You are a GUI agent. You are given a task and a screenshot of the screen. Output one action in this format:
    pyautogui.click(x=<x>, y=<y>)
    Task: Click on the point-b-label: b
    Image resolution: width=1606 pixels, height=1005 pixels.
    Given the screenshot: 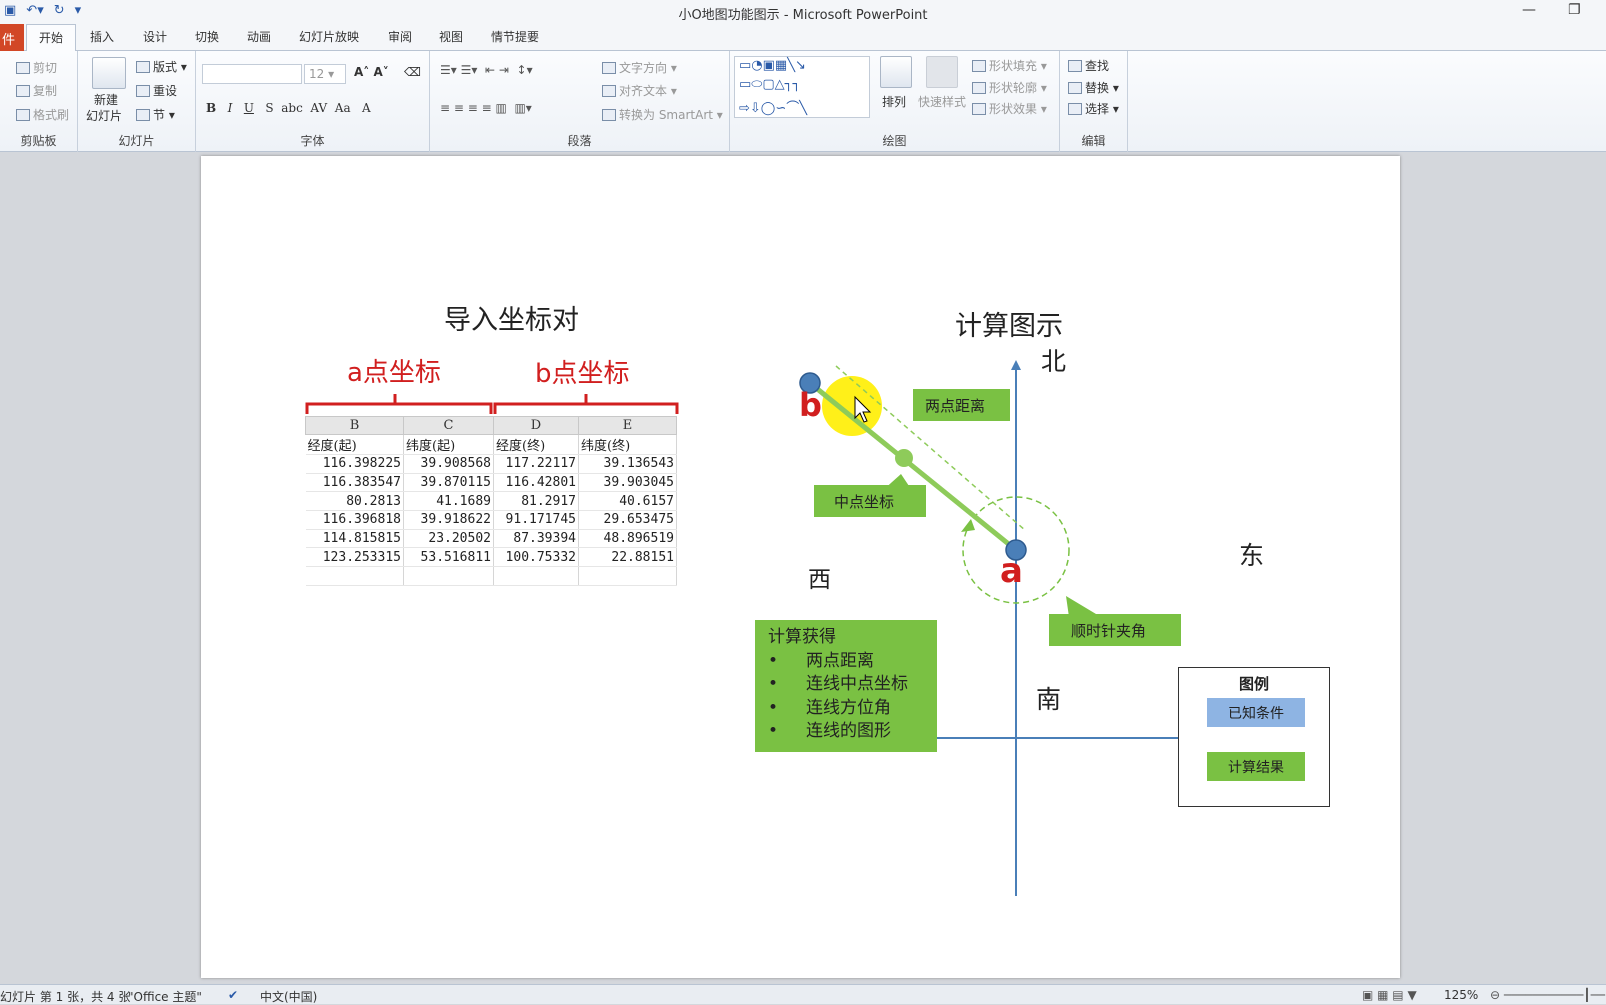 What is the action you would take?
    pyautogui.click(x=810, y=405)
    